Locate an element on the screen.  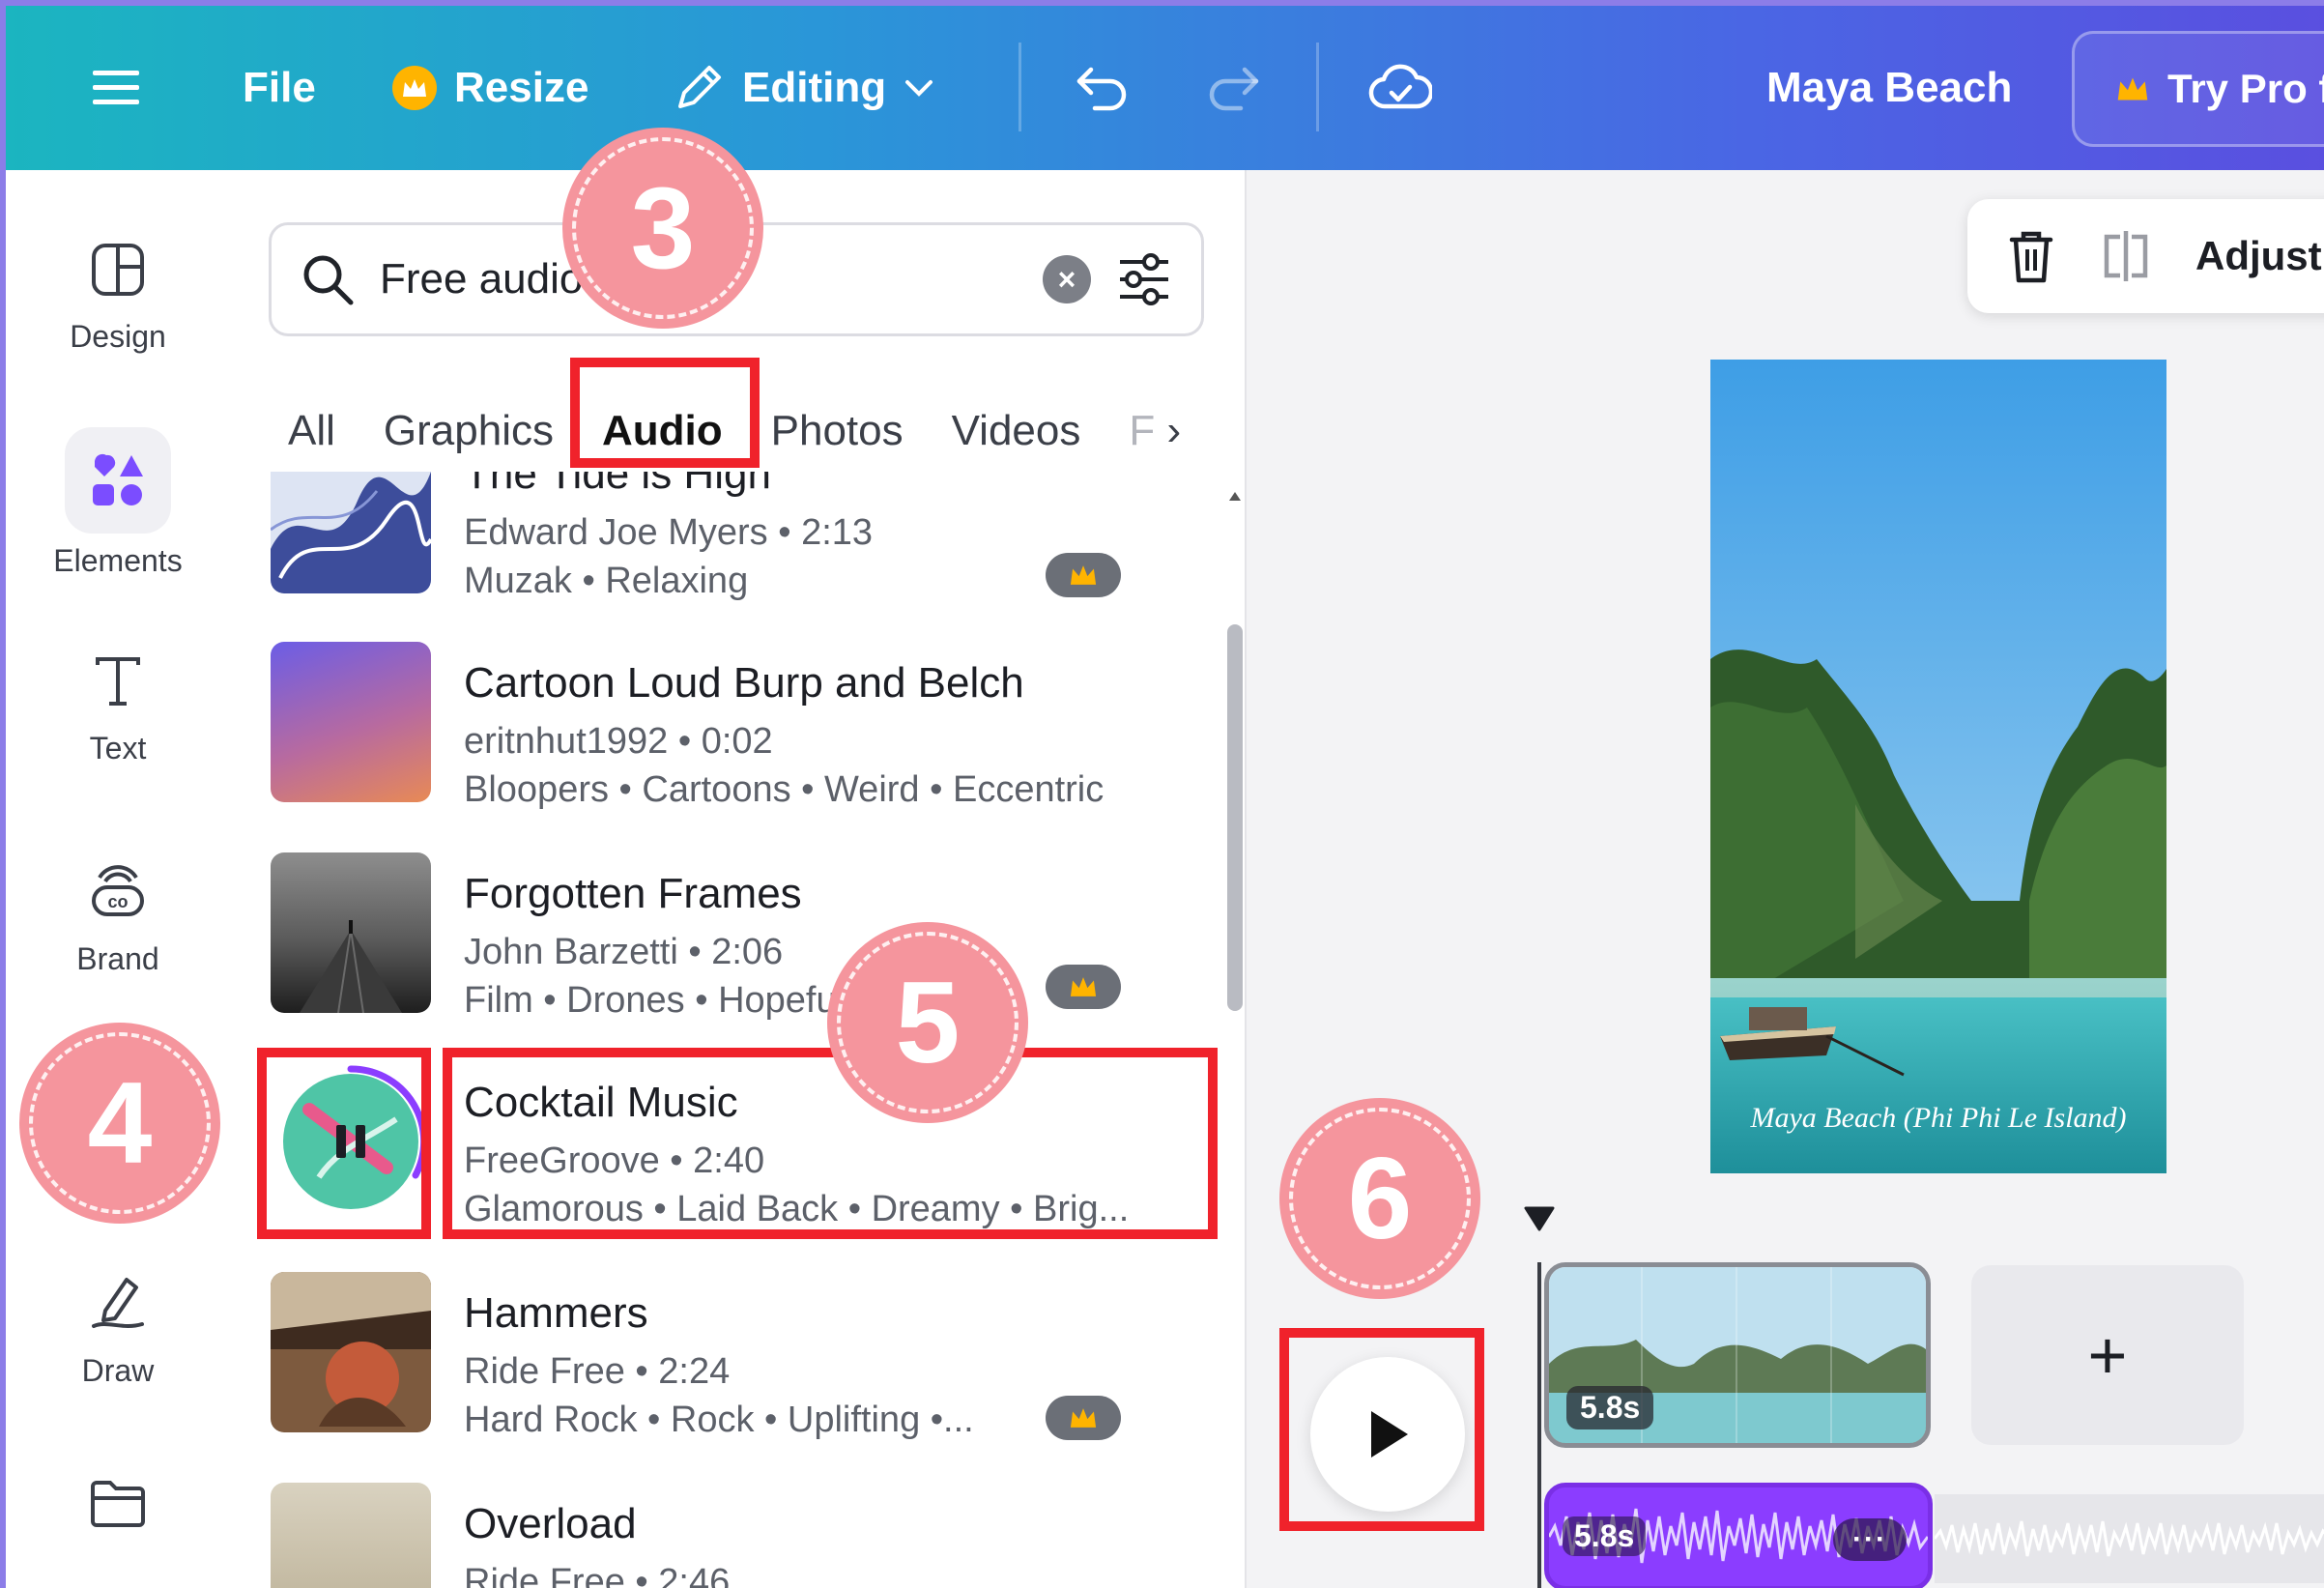
scrollbar-thumb is located at coordinates (1235, 817).